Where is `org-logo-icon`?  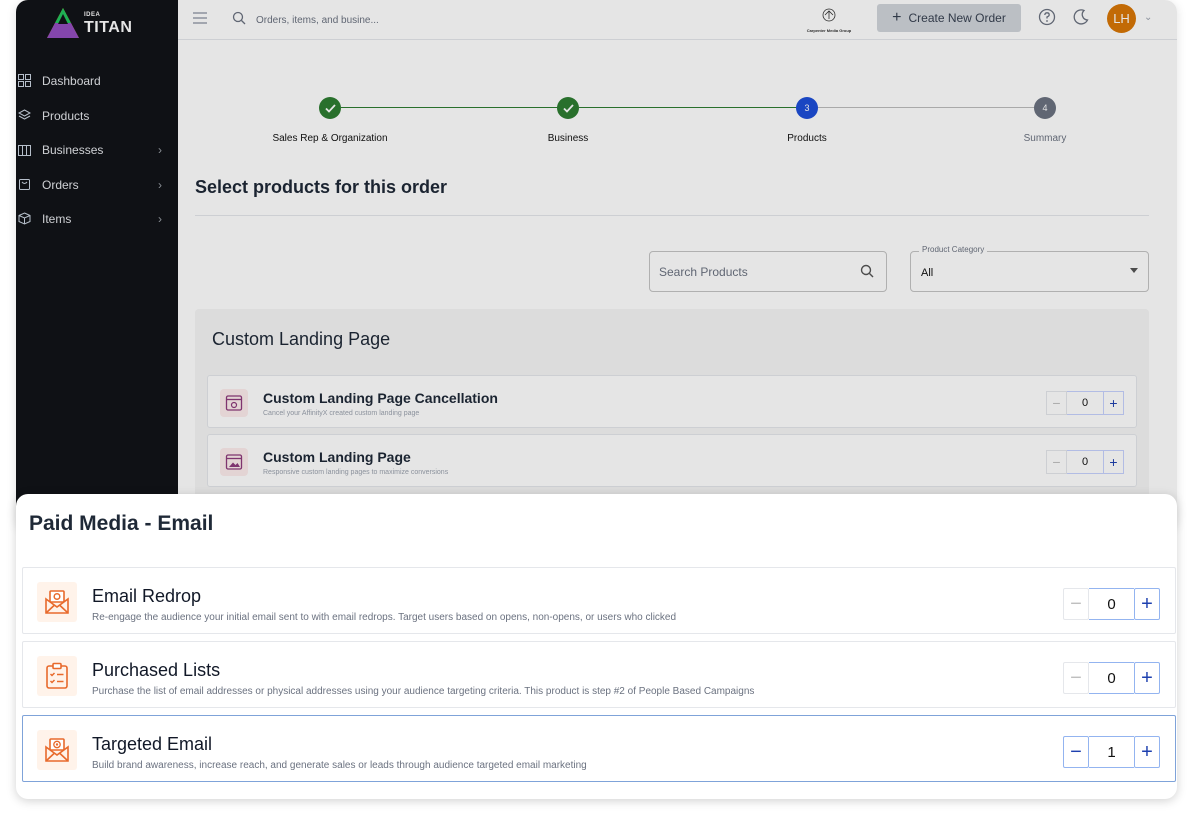
org-logo-icon is located at coordinates (829, 15).